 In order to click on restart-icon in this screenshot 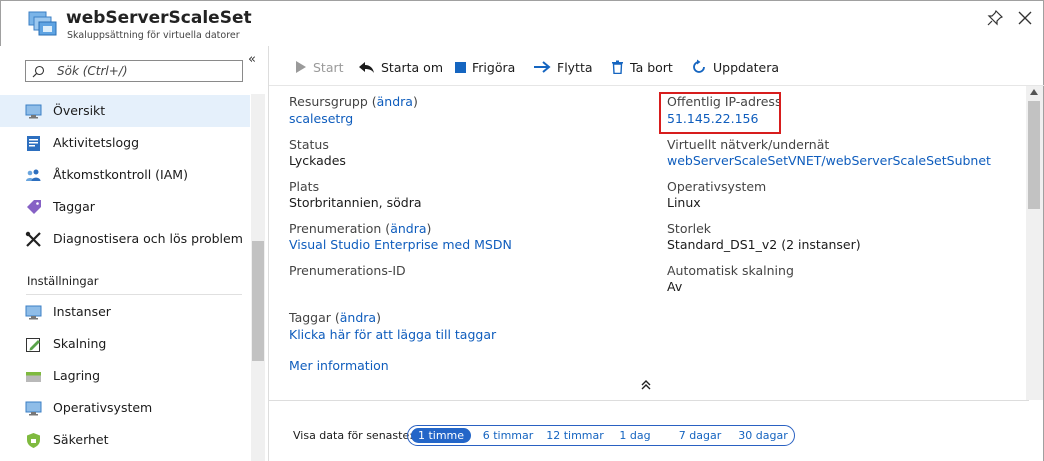, I will do `click(366, 67)`.